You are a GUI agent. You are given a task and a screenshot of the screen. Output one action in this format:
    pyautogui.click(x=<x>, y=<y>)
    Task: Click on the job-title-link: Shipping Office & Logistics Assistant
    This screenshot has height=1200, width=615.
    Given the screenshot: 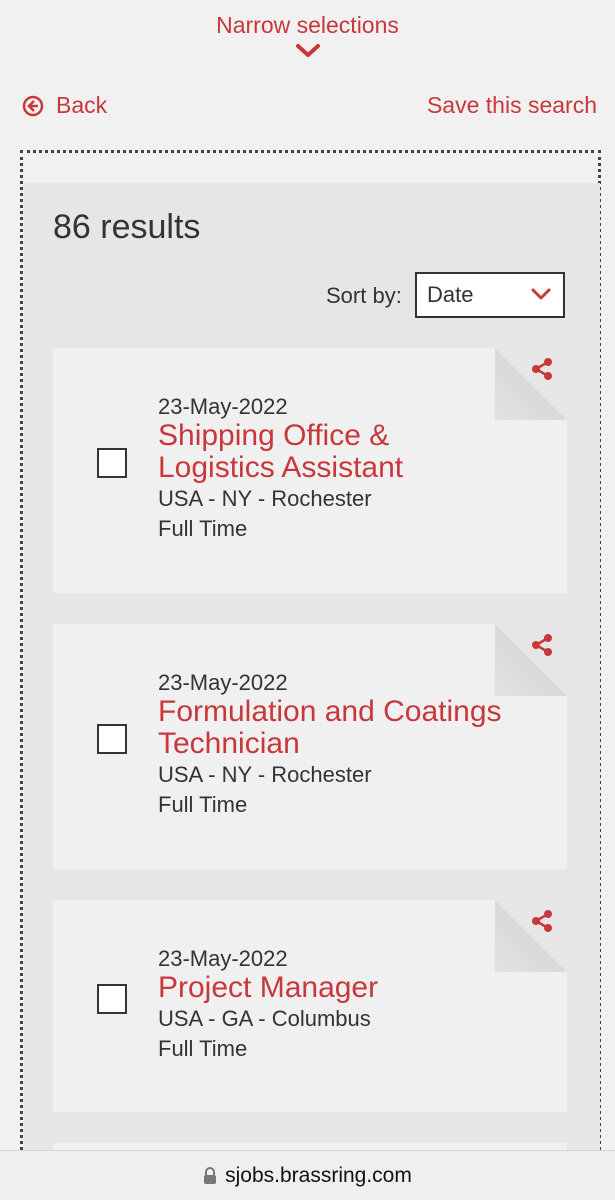 What is the action you would take?
    pyautogui.click(x=348, y=452)
    